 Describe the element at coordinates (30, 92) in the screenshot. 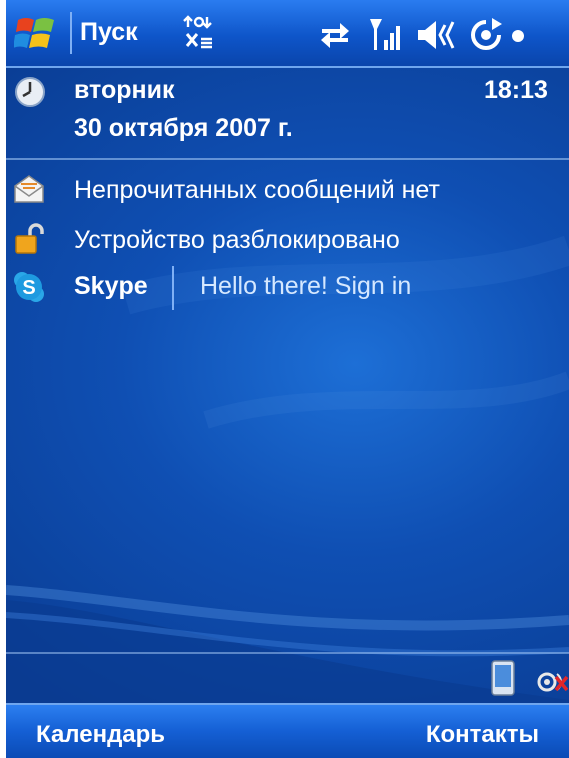

I see `clock-icon` at that location.